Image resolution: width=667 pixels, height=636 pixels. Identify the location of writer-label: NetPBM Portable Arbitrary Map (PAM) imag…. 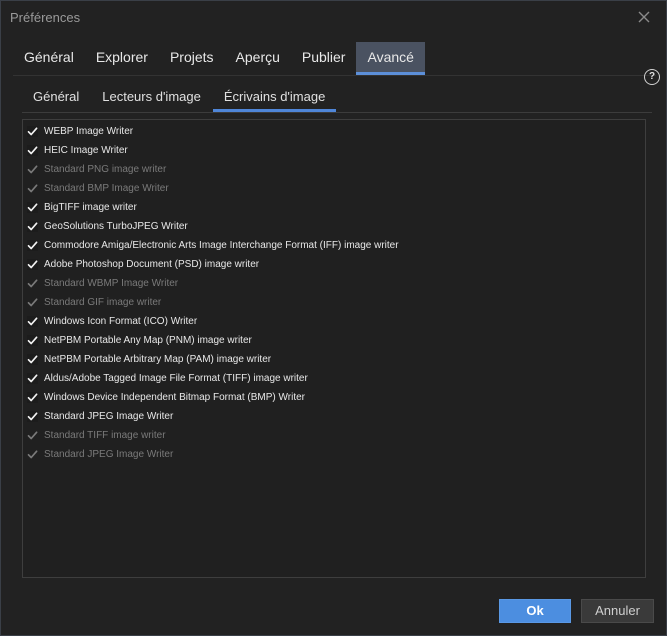
(158, 359).